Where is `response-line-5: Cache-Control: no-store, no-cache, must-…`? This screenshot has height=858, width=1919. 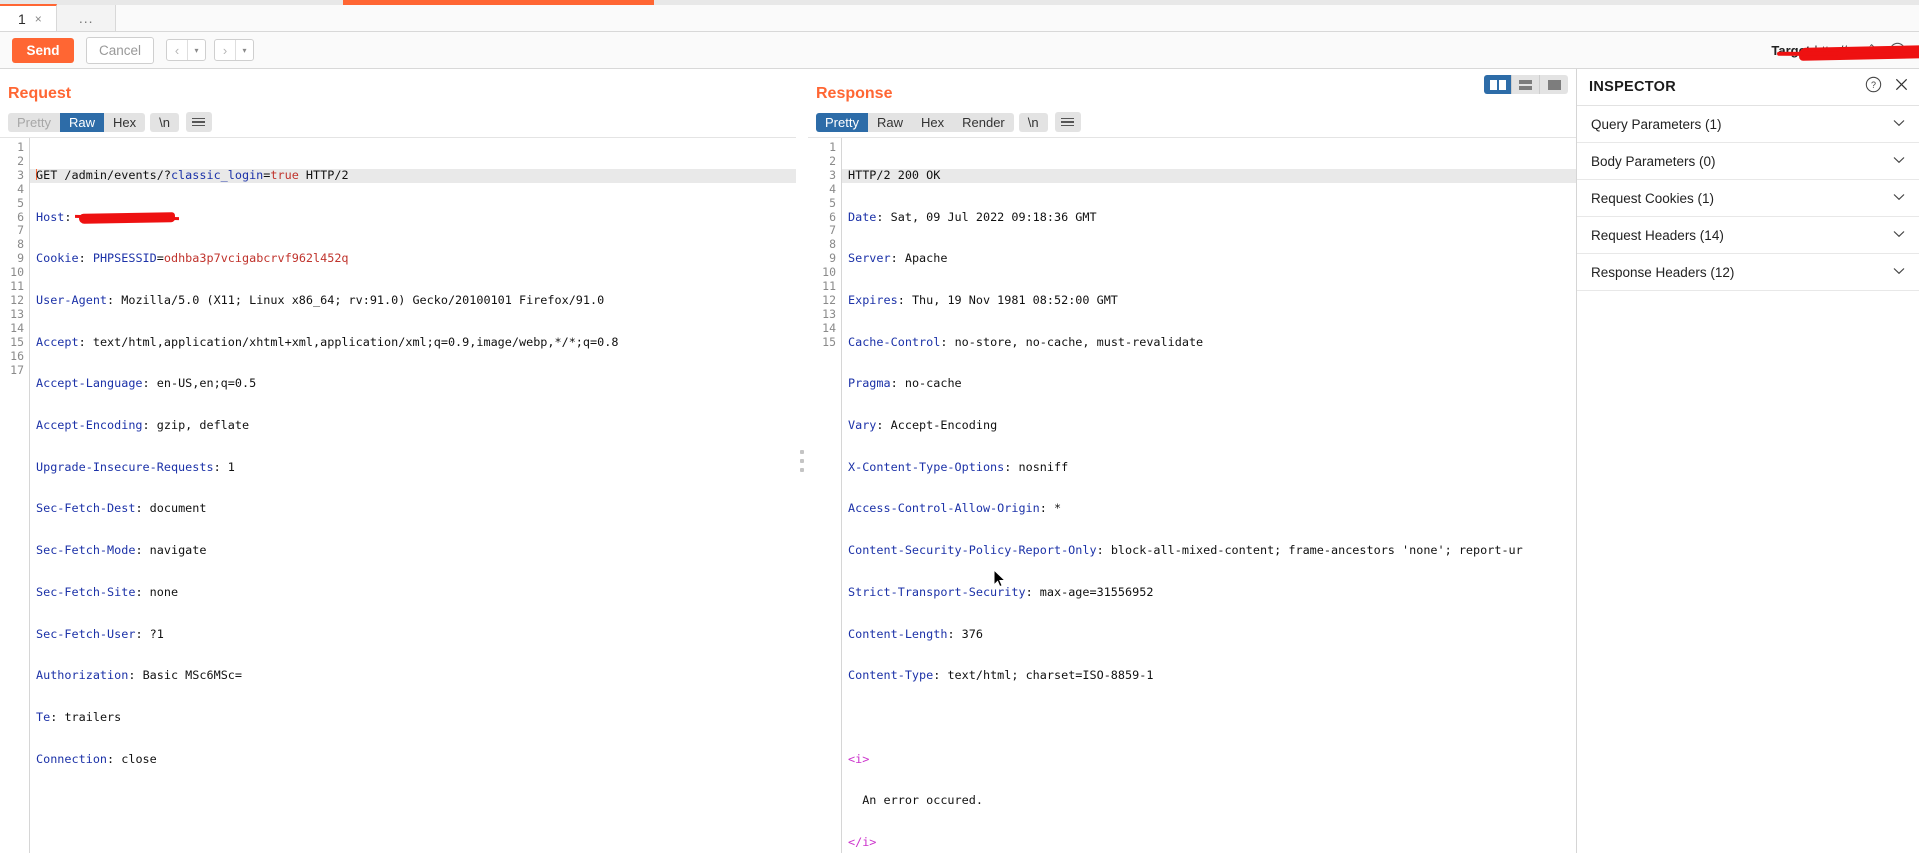
response-line-5: Cache-Control: no-store, no-cache, must-… is located at coordinates (1026, 341).